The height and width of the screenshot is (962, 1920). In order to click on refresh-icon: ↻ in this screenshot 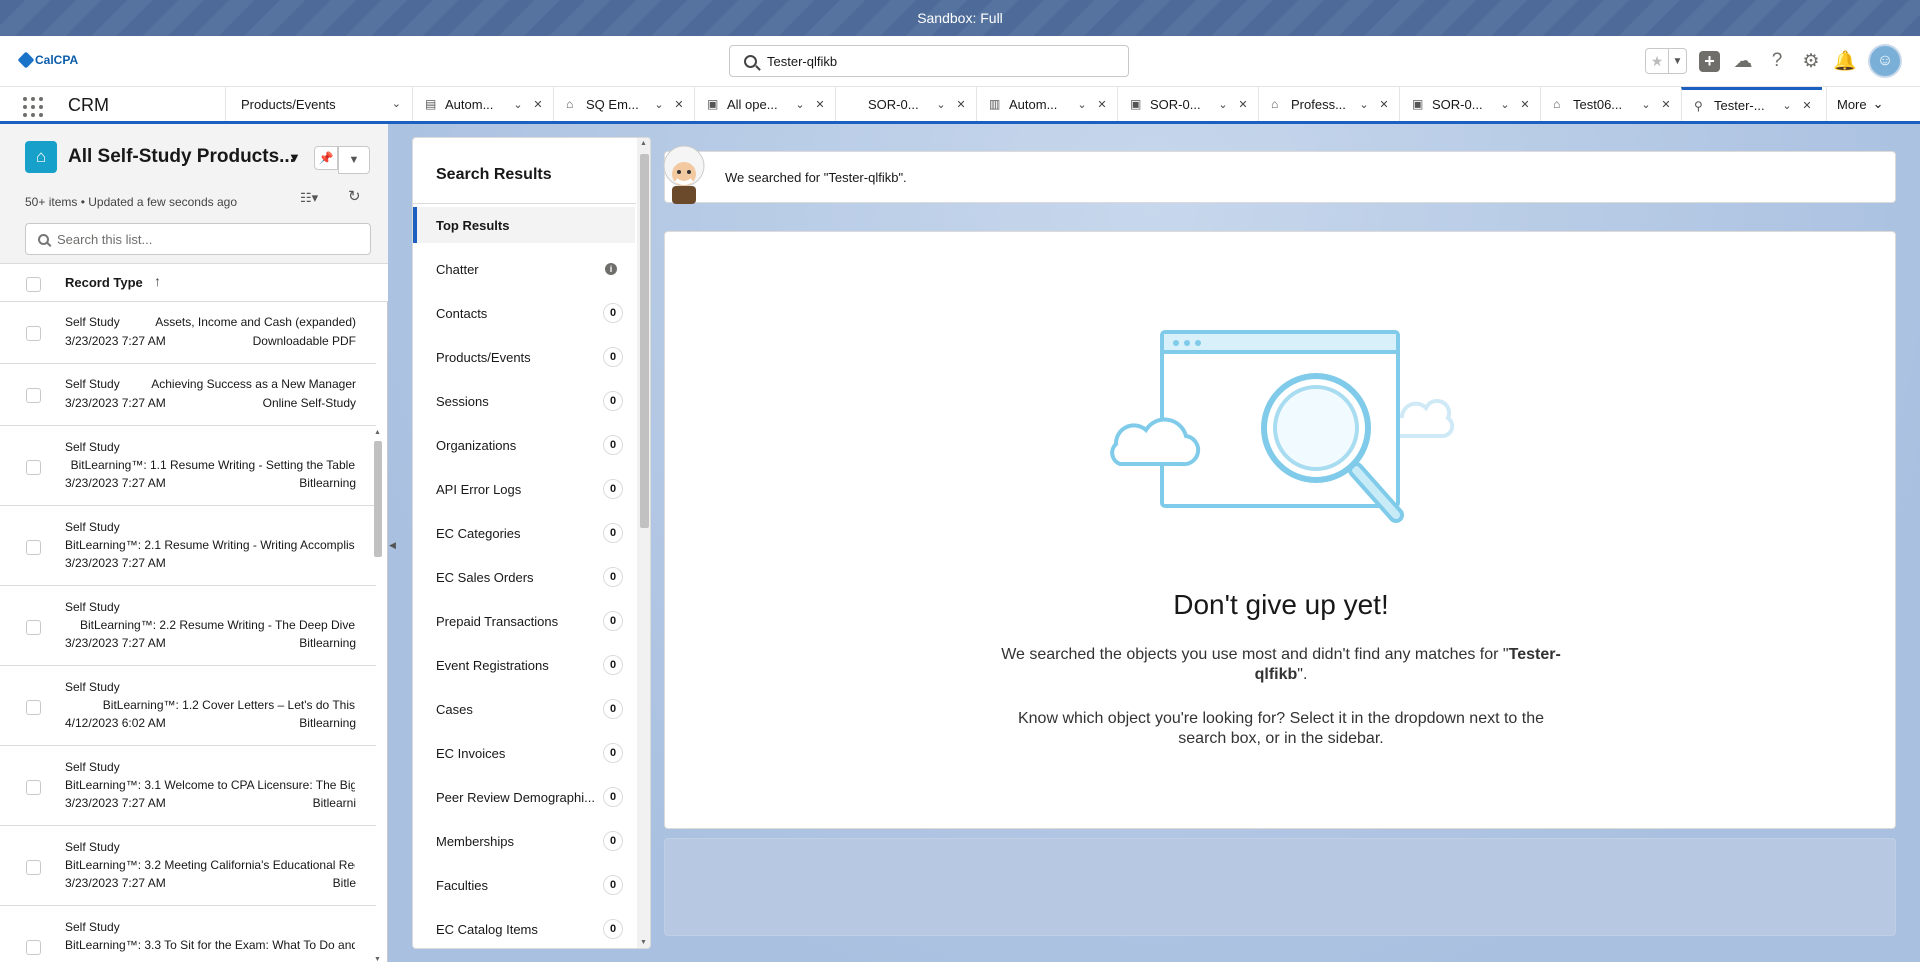, I will do `click(354, 196)`.